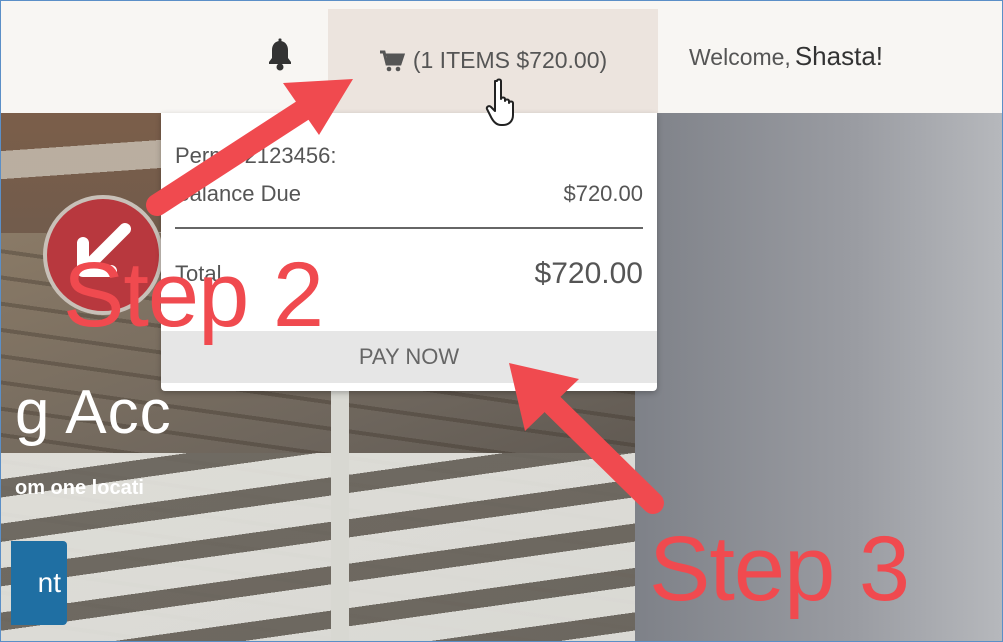  I want to click on notifications-button, so click(280, 55).